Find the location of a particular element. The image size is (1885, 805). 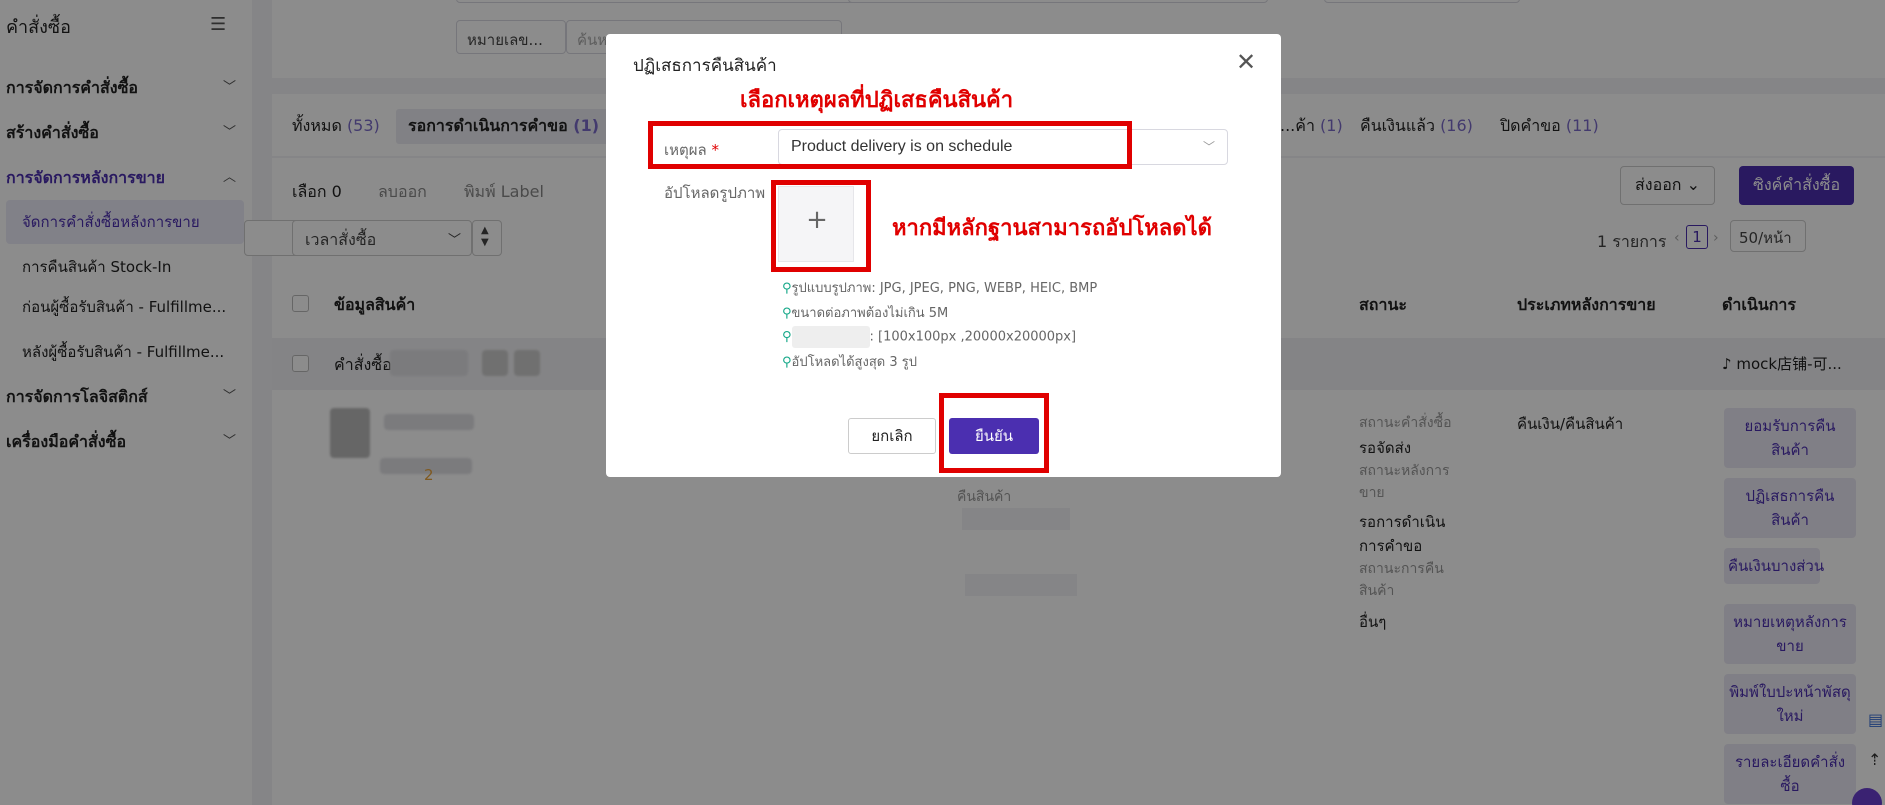

hint-max-count: ⚲อัปโหลดได้สูงสุด 3 รูป is located at coordinates (849, 361).